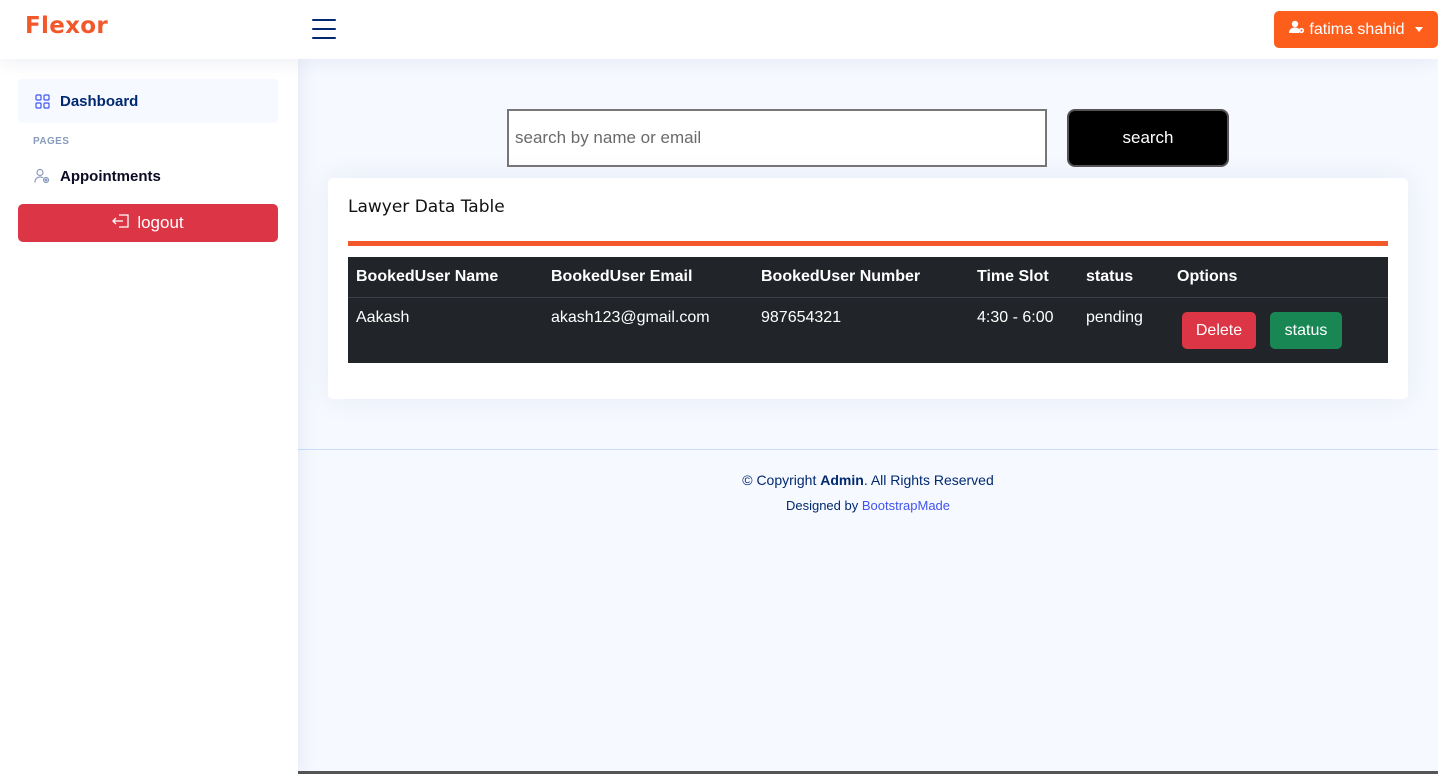 The image size is (1438, 774). Describe the element at coordinates (427, 276) in the screenshot. I see `column-header-name: BookedUser Name` at that location.